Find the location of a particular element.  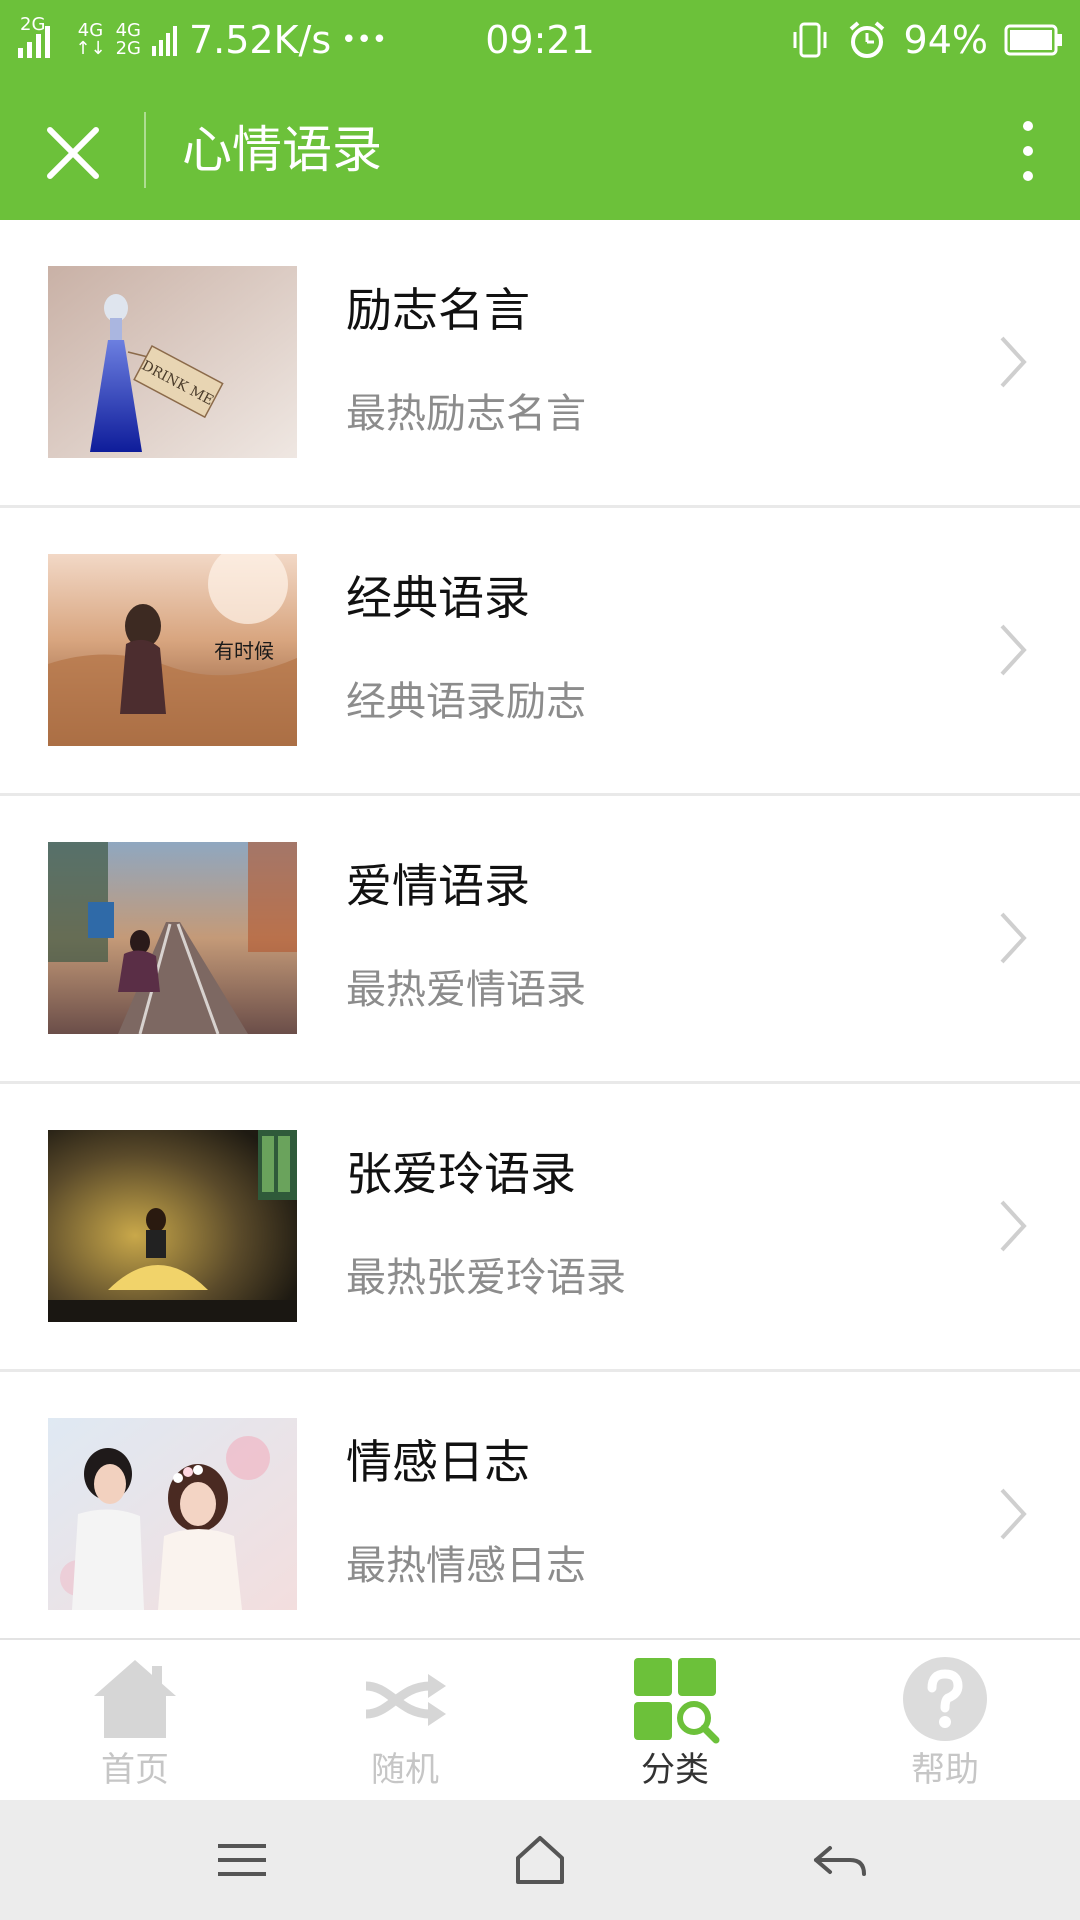

item-title: 励志名言 is located at coordinates (438, 310).